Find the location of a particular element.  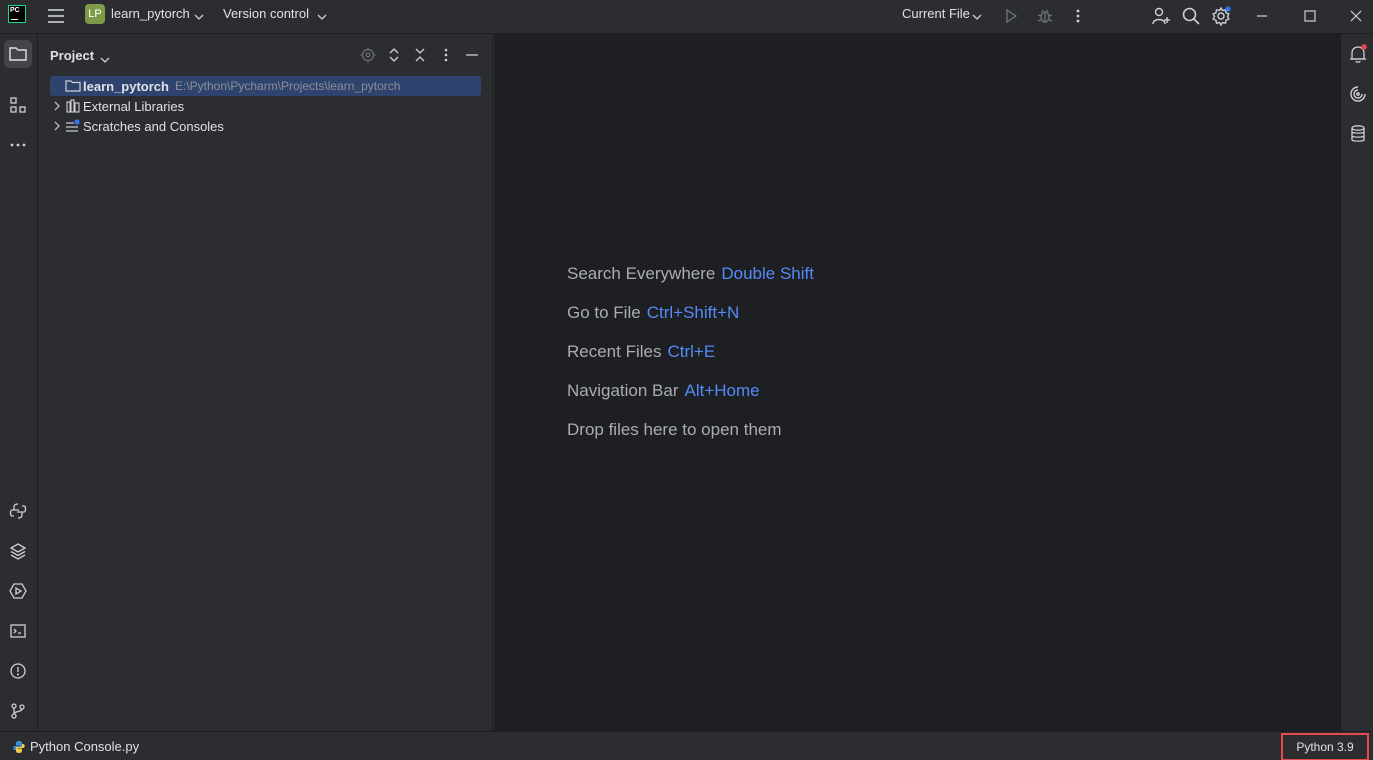

expand-all-icon is located at coordinates (394, 55).